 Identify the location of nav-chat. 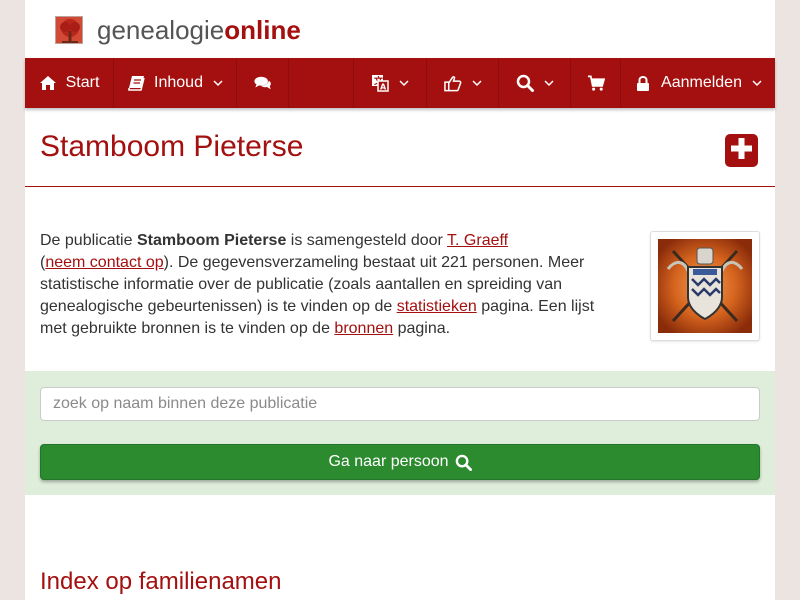
(263, 83).